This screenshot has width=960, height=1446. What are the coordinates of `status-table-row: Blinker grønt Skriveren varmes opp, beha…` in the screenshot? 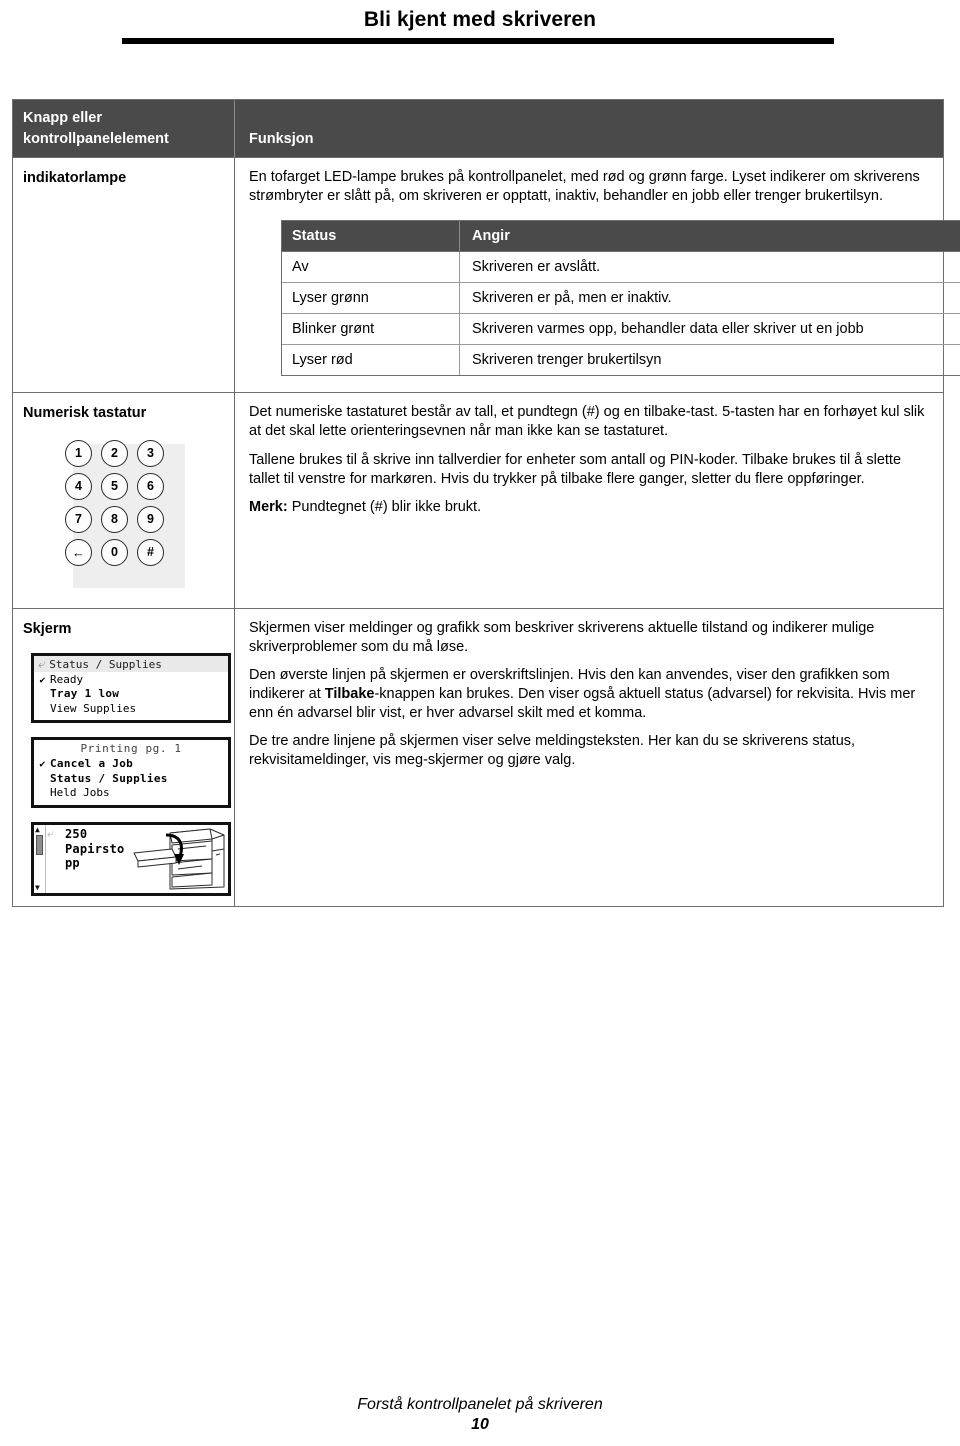 It's located at (621, 330).